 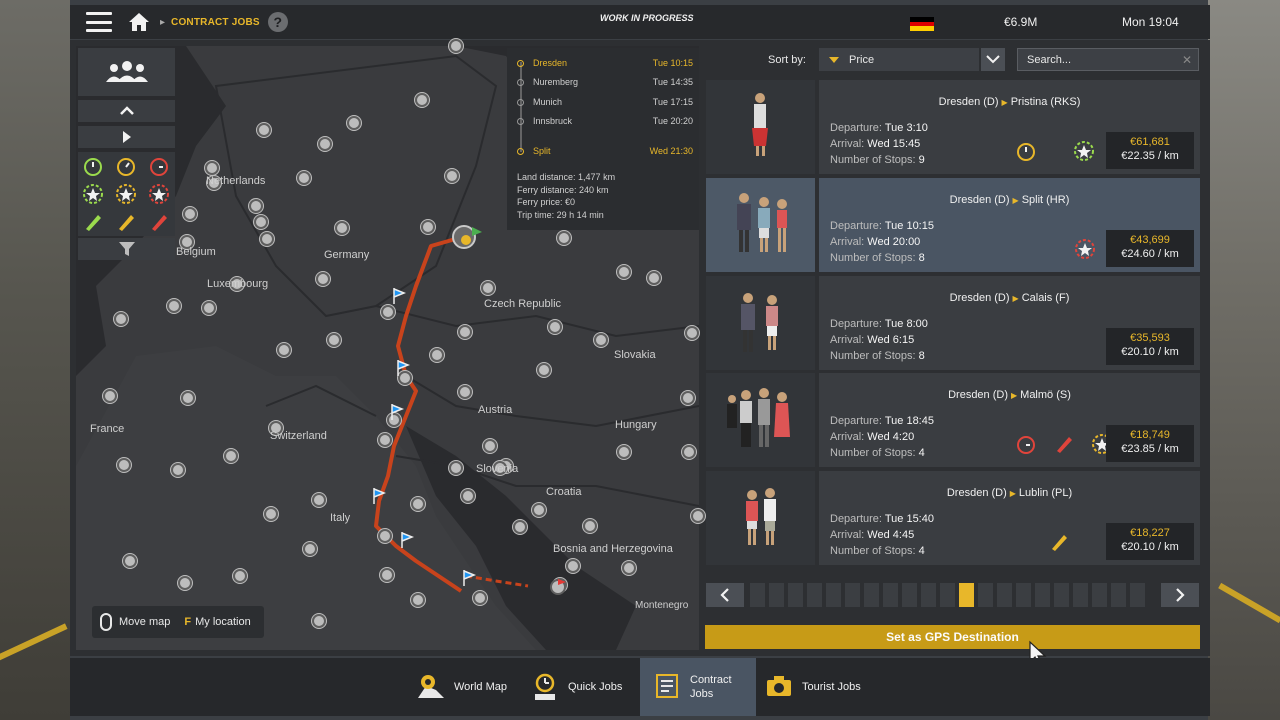 I want to click on express-clock-filter-icon, so click(x=159, y=166).